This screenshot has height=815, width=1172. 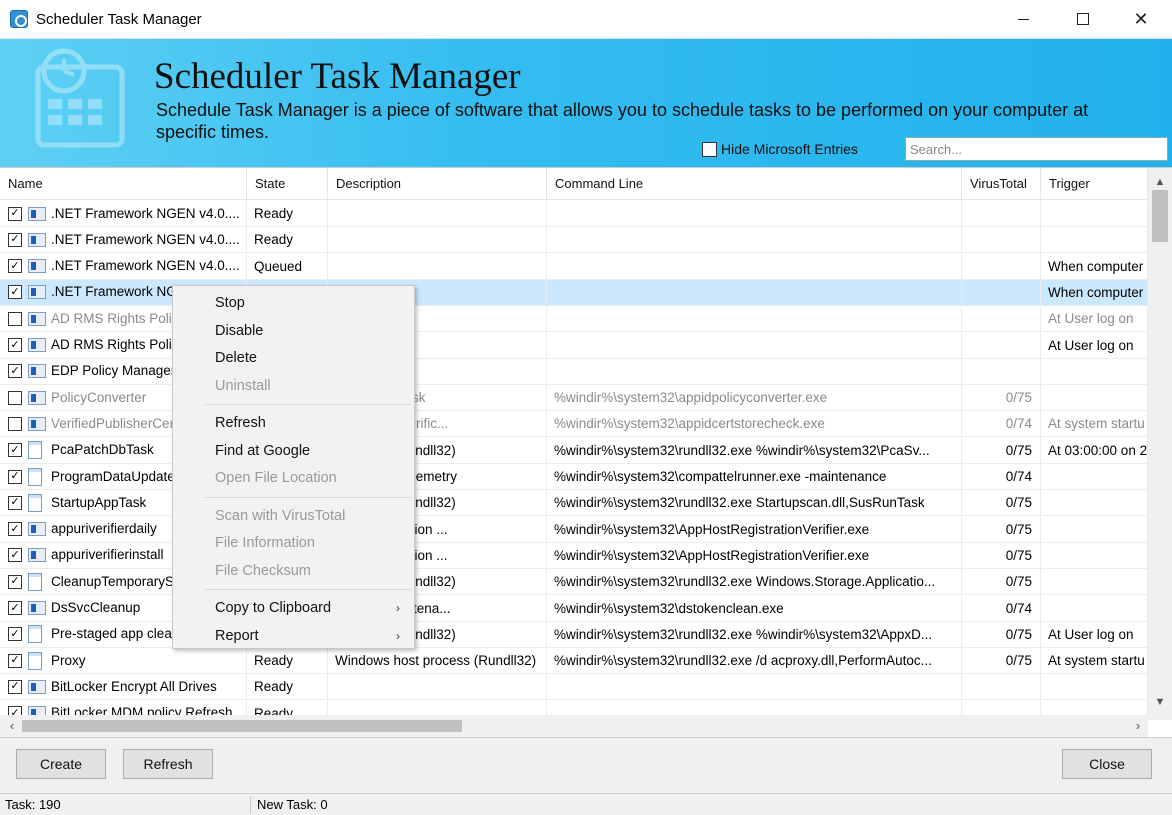 What do you see at coordinates (1160, 444) in the screenshot?
I see `vertical-scrollbar: ▲ ▼` at bounding box center [1160, 444].